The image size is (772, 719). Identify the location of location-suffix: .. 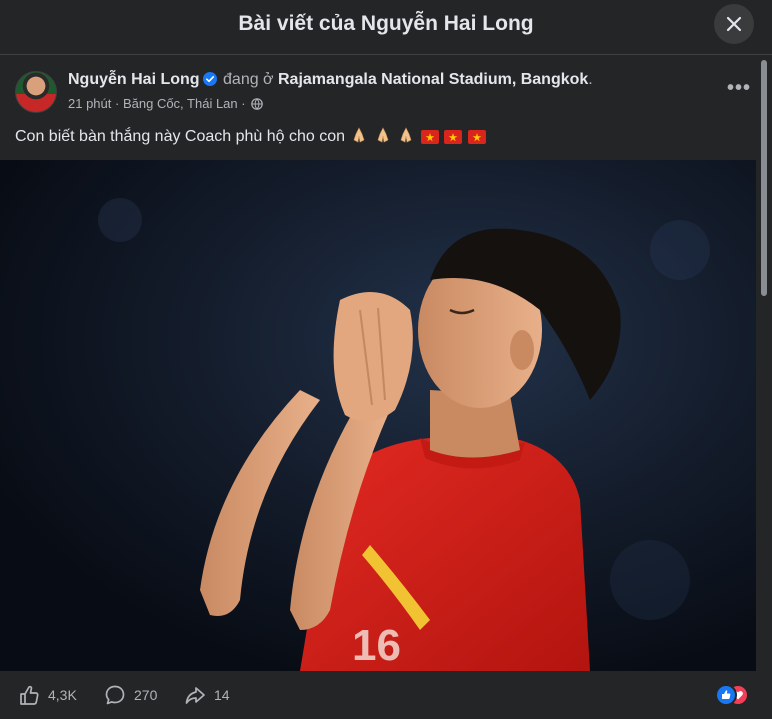
(590, 79).